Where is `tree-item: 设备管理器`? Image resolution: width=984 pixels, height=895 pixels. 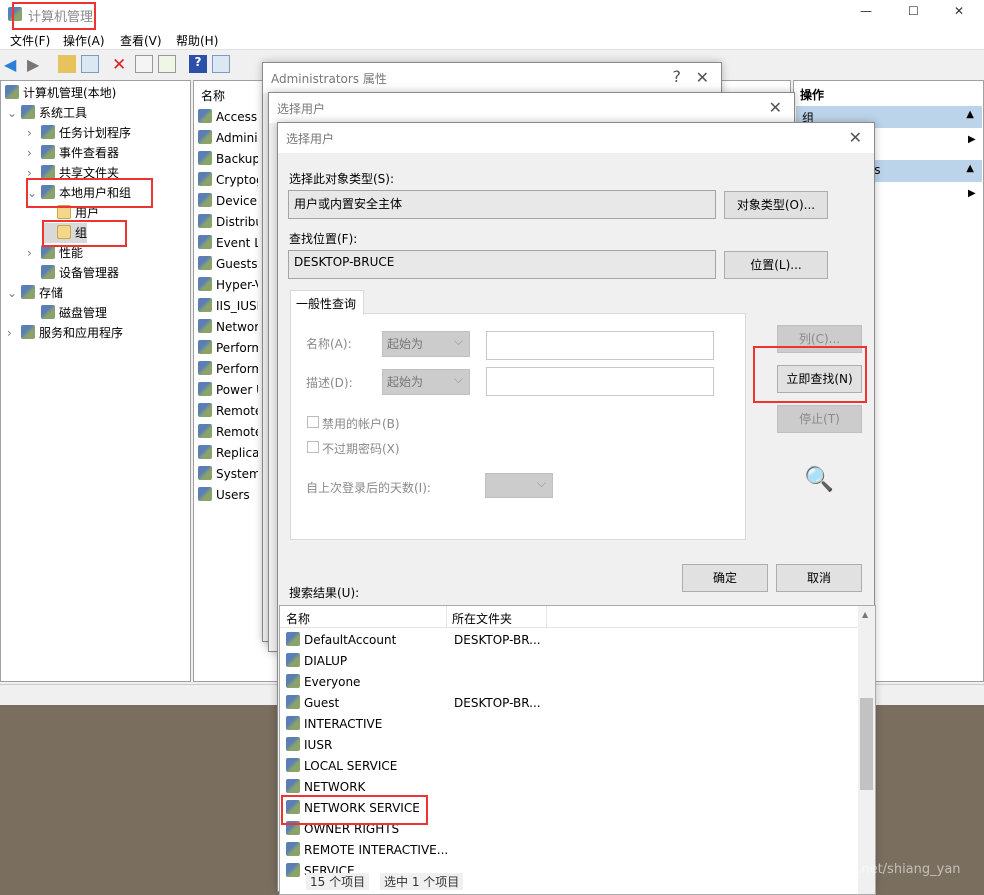
tree-item: 设备管理器 is located at coordinates (73, 273).